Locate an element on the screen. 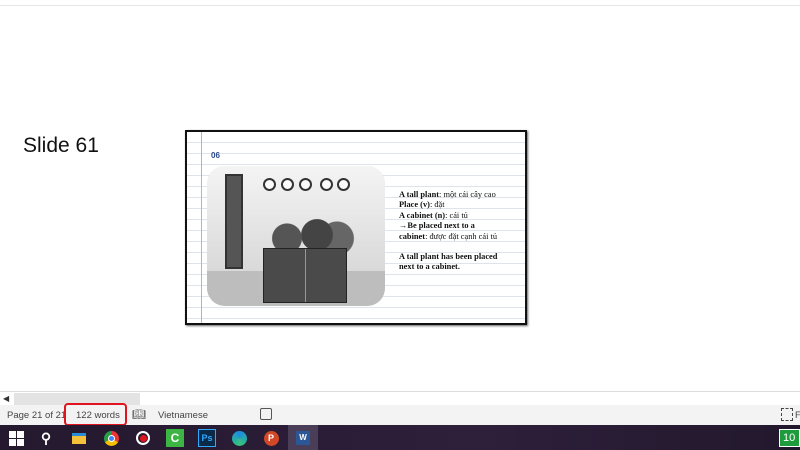 The width and height of the screenshot is (800, 450). note-line: cabinet: được đặt cạnh cái tủ is located at coordinates (448, 236).